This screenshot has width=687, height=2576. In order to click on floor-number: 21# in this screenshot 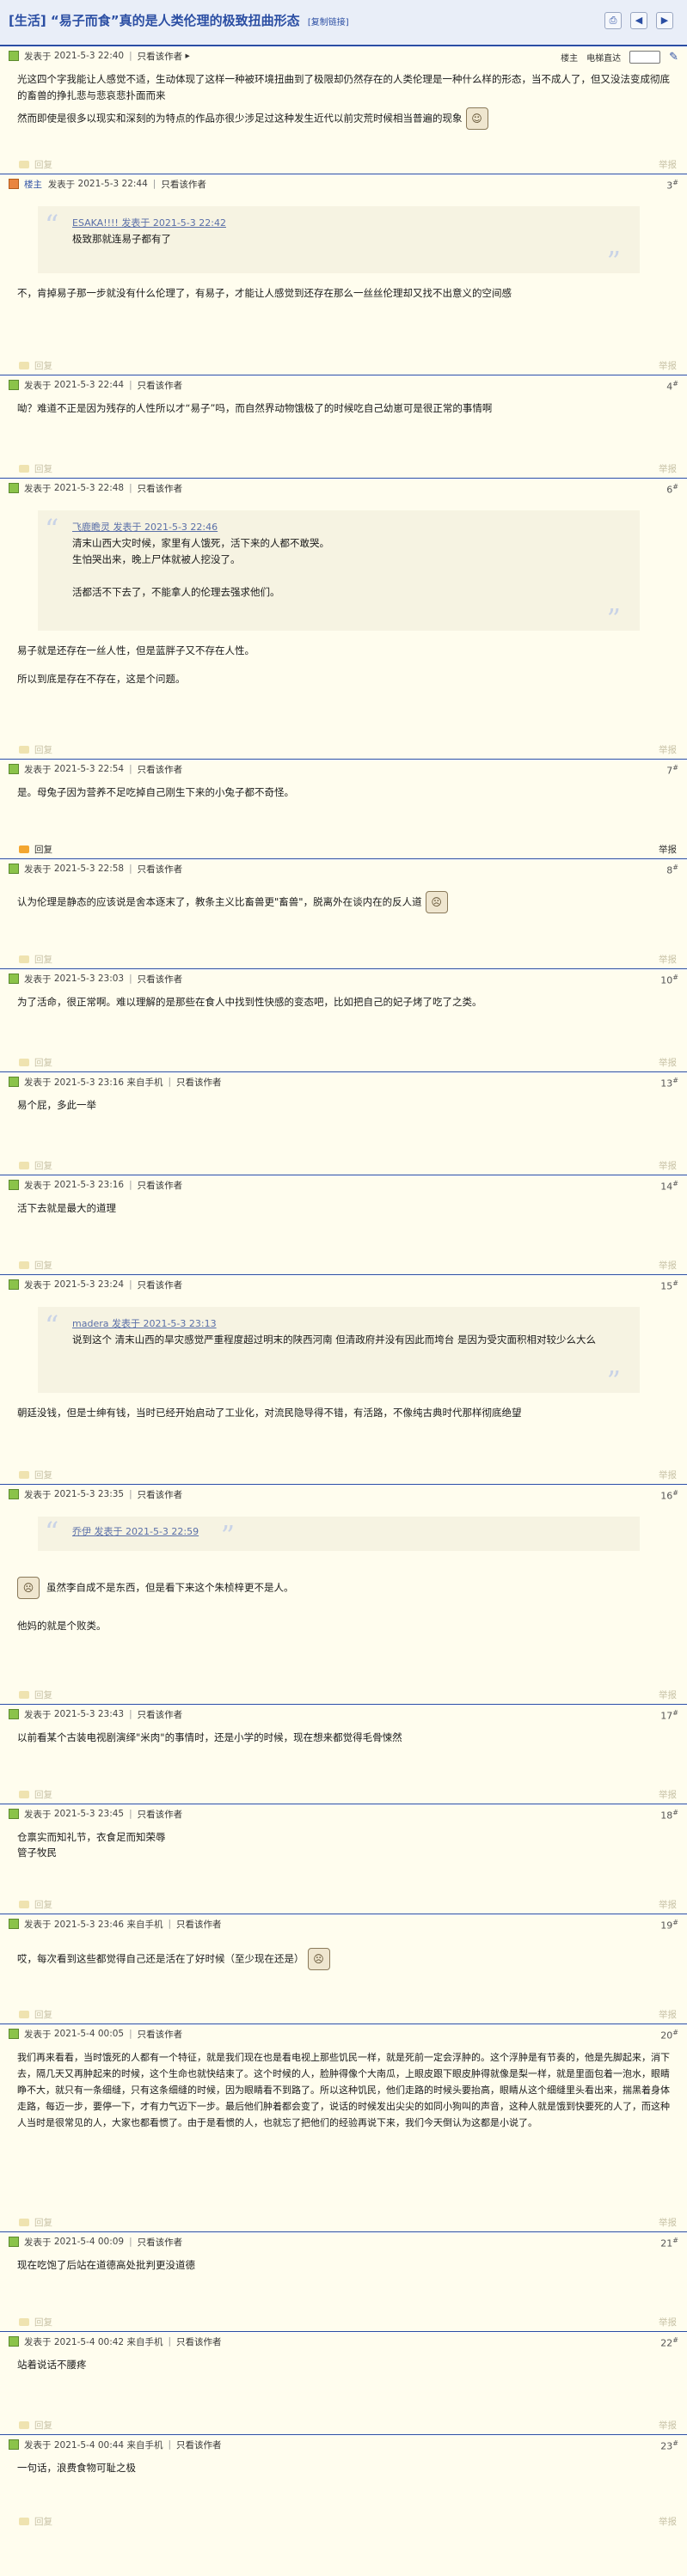, I will do `click(669, 2243)`.